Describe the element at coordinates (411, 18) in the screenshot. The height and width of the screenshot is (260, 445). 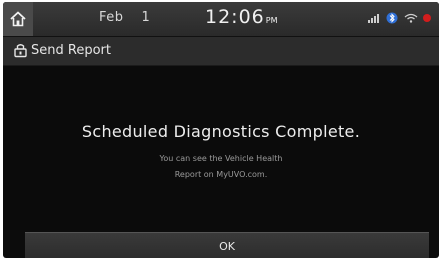
I see `wifi-icon` at that location.